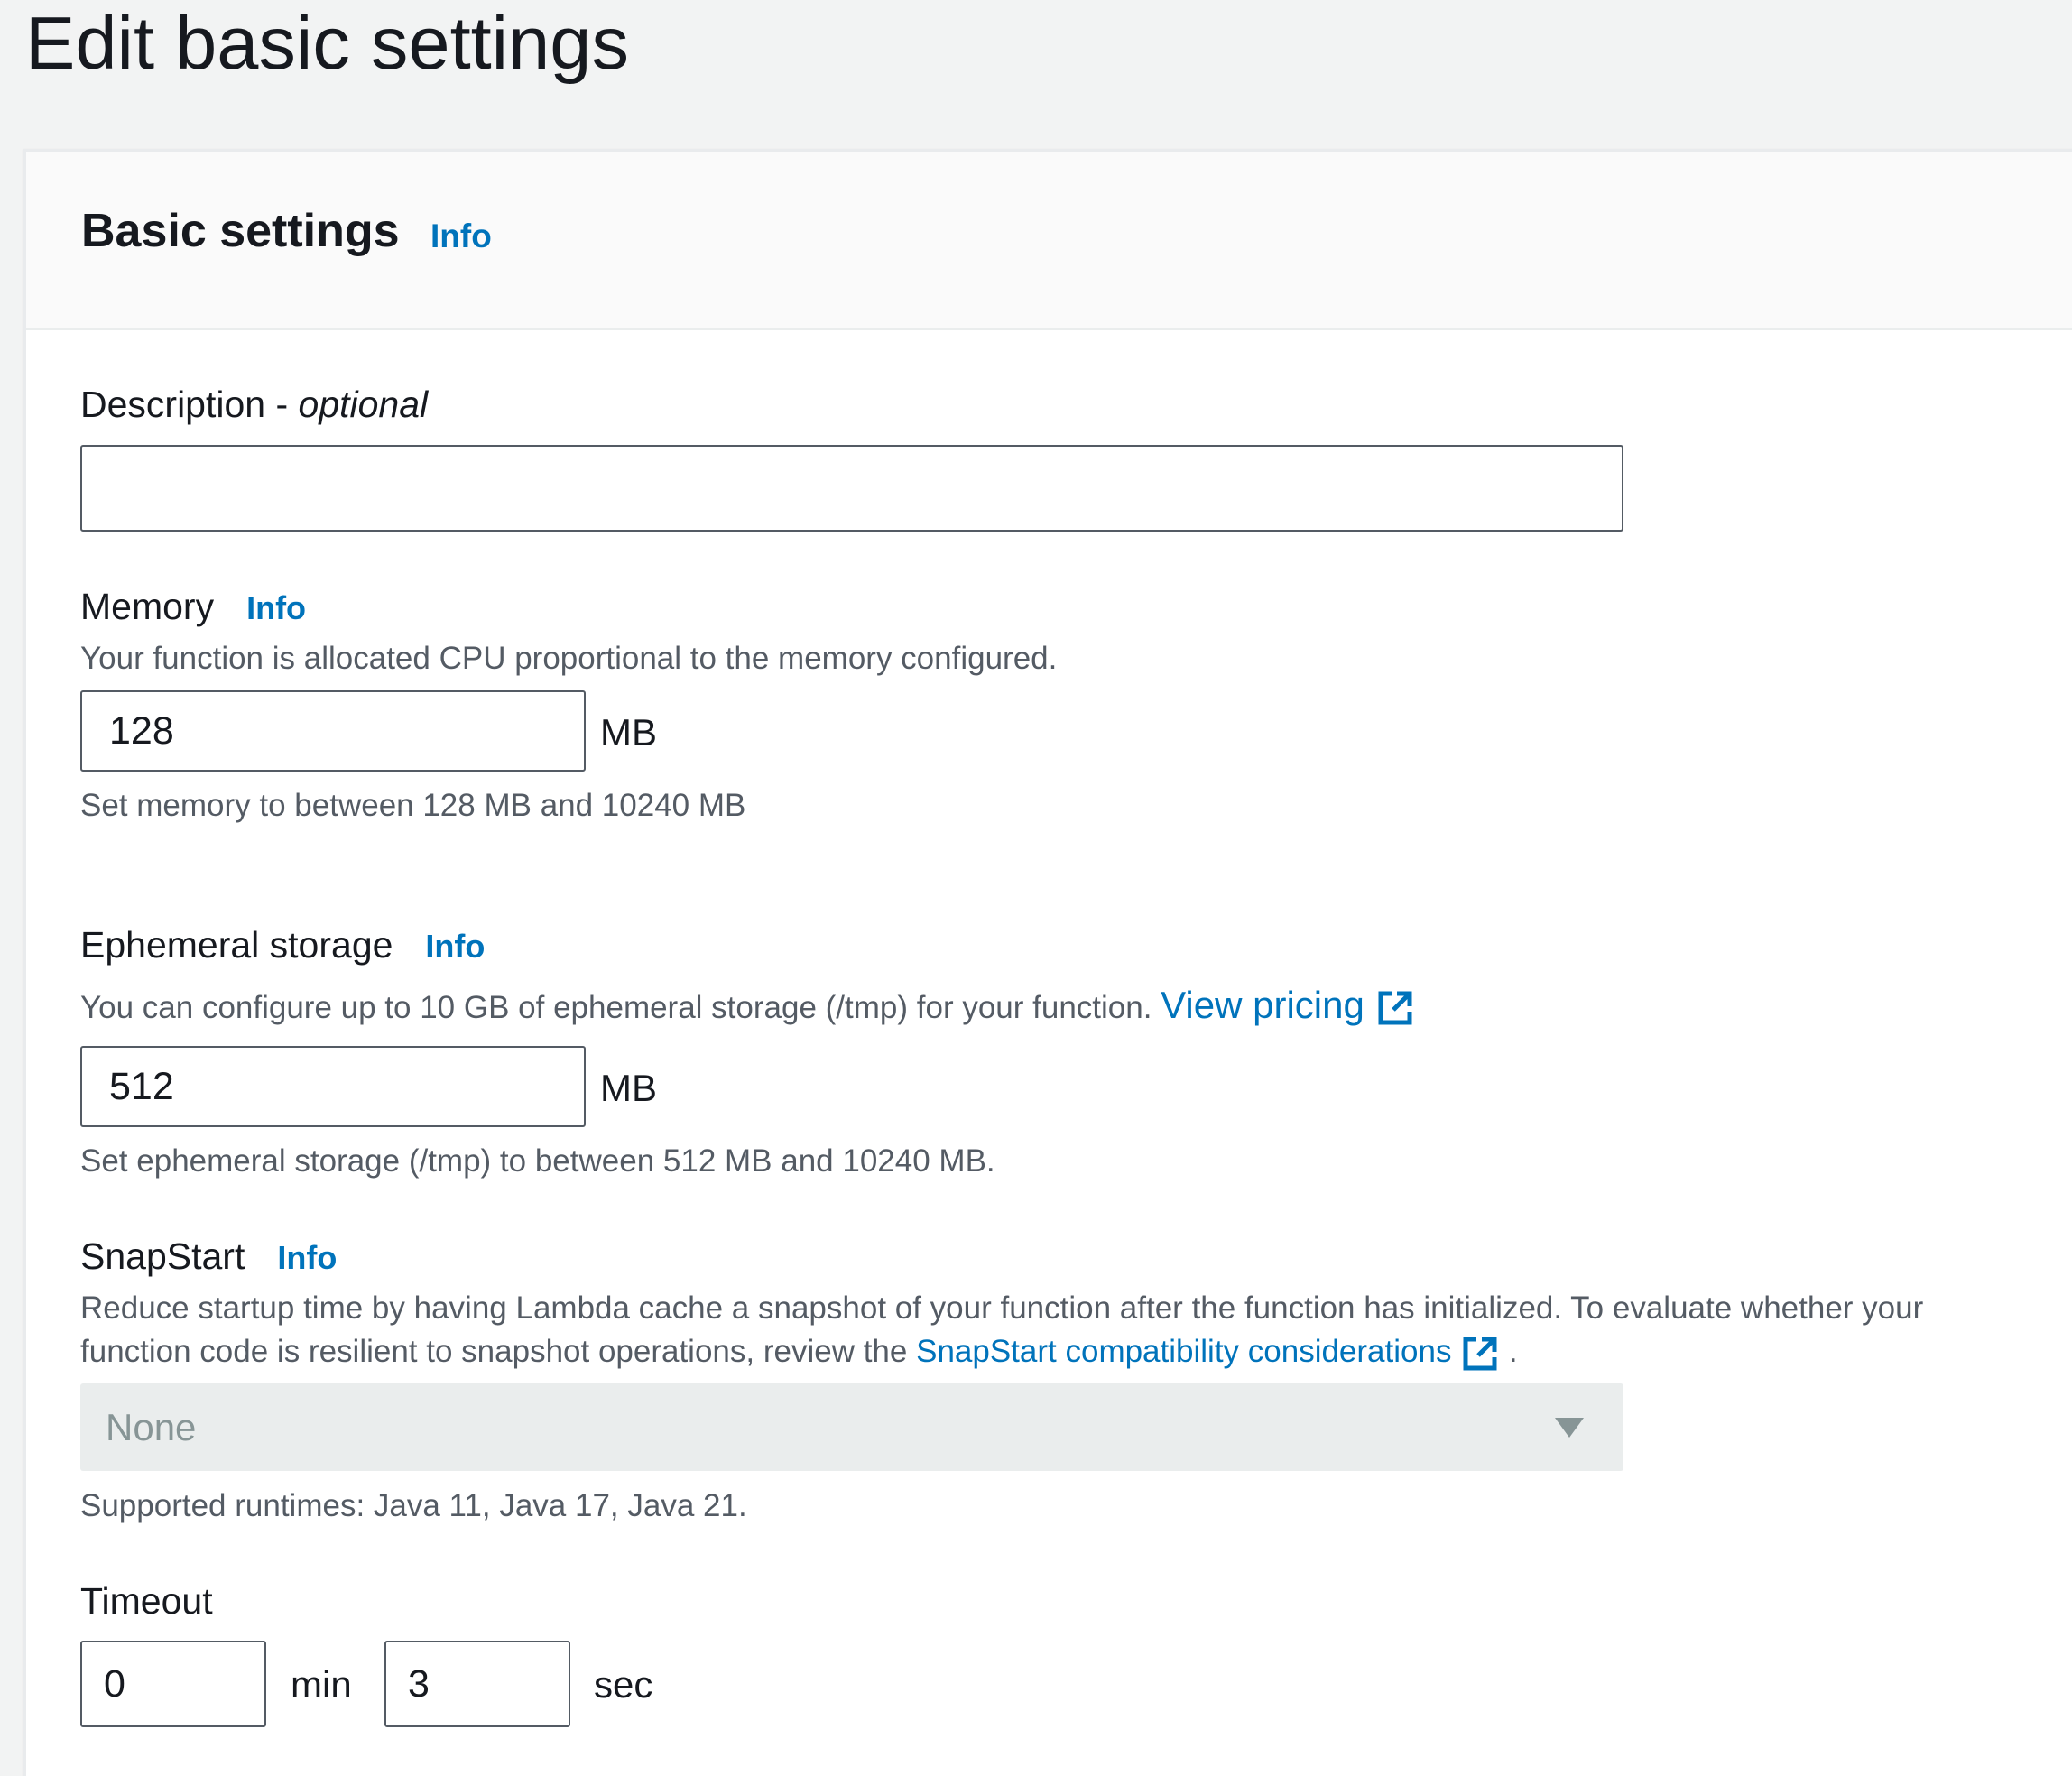 The width and height of the screenshot is (2072, 1776). What do you see at coordinates (147, 606) in the screenshot?
I see `memory-label-text: Memory` at bounding box center [147, 606].